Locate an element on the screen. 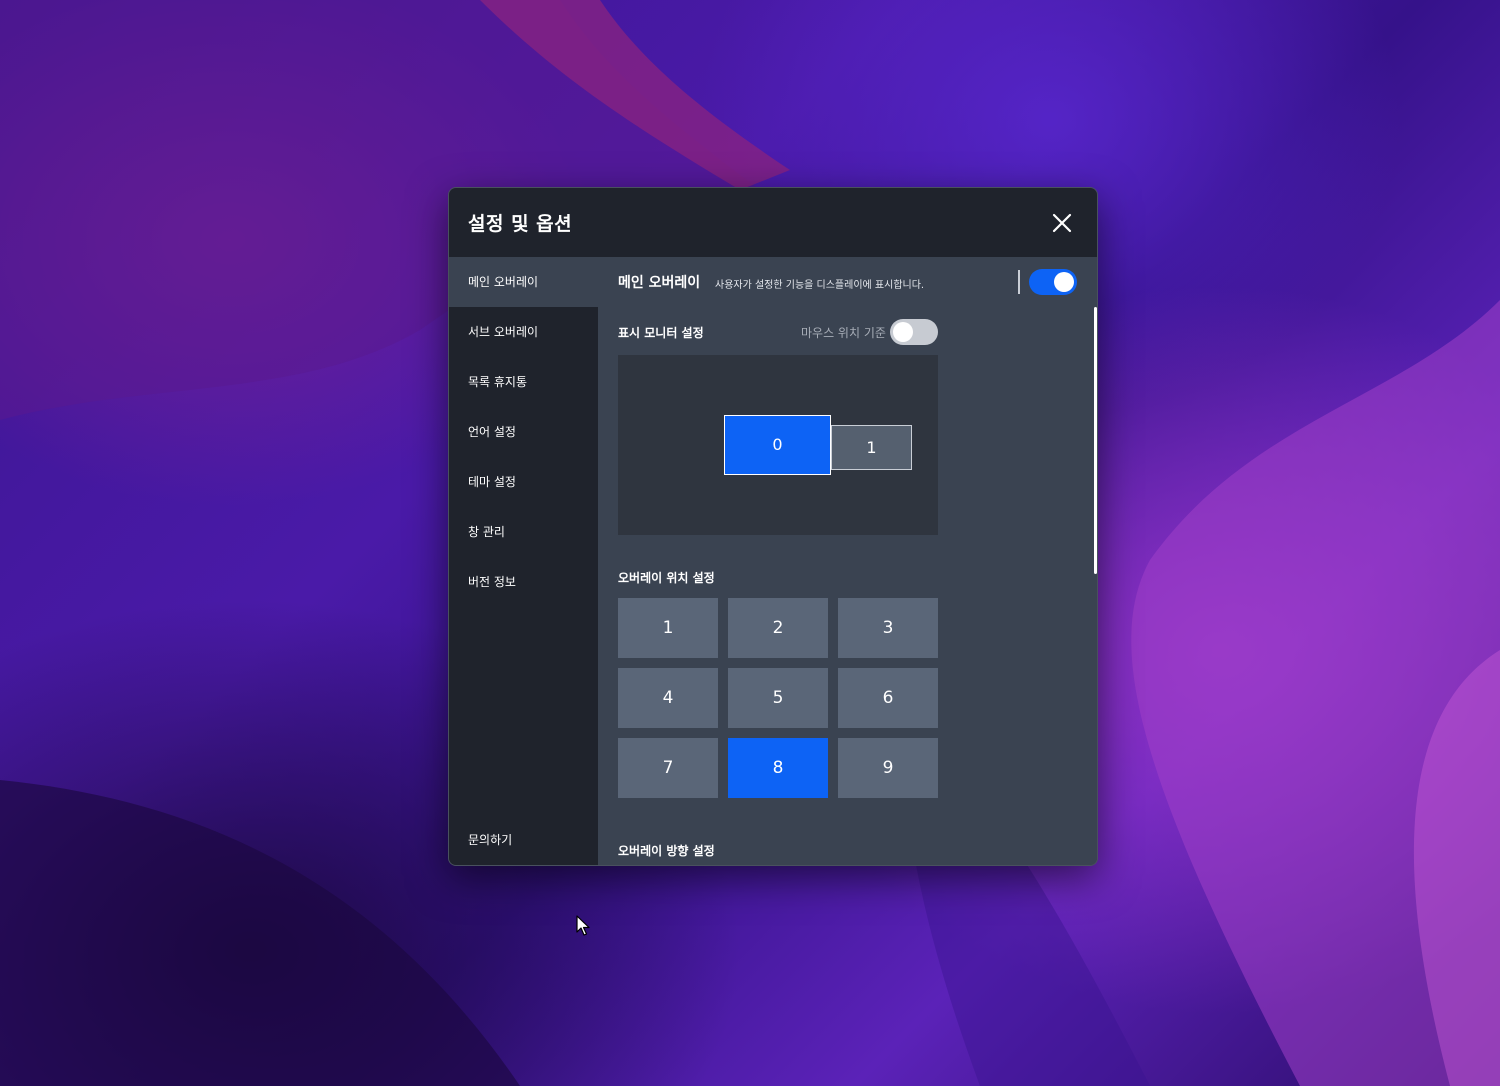 Image resolution: width=1500 pixels, height=1086 pixels. position-button-2: 2 is located at coordinates (778, 628).